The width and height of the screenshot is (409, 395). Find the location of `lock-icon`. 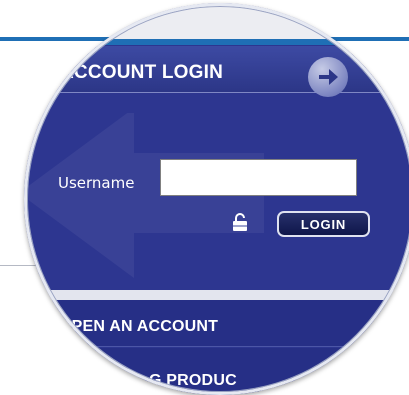

lock-icon is located at coordinates (240, 222).